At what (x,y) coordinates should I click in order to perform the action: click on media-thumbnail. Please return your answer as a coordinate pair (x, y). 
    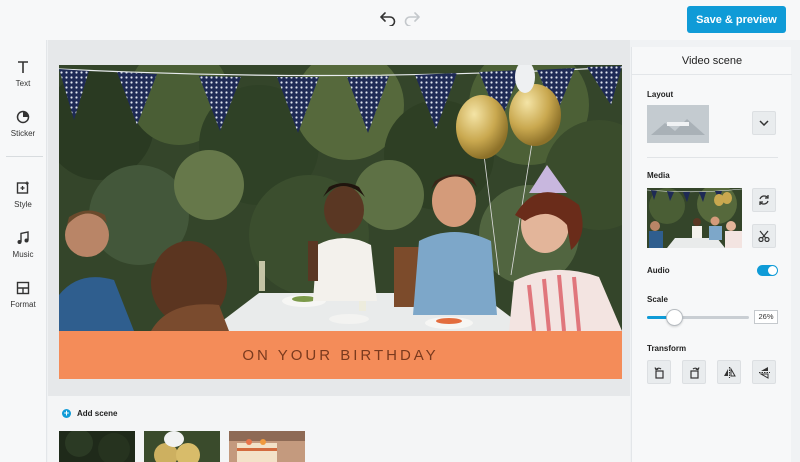
    Looking at the image, I should click on (694, 218).